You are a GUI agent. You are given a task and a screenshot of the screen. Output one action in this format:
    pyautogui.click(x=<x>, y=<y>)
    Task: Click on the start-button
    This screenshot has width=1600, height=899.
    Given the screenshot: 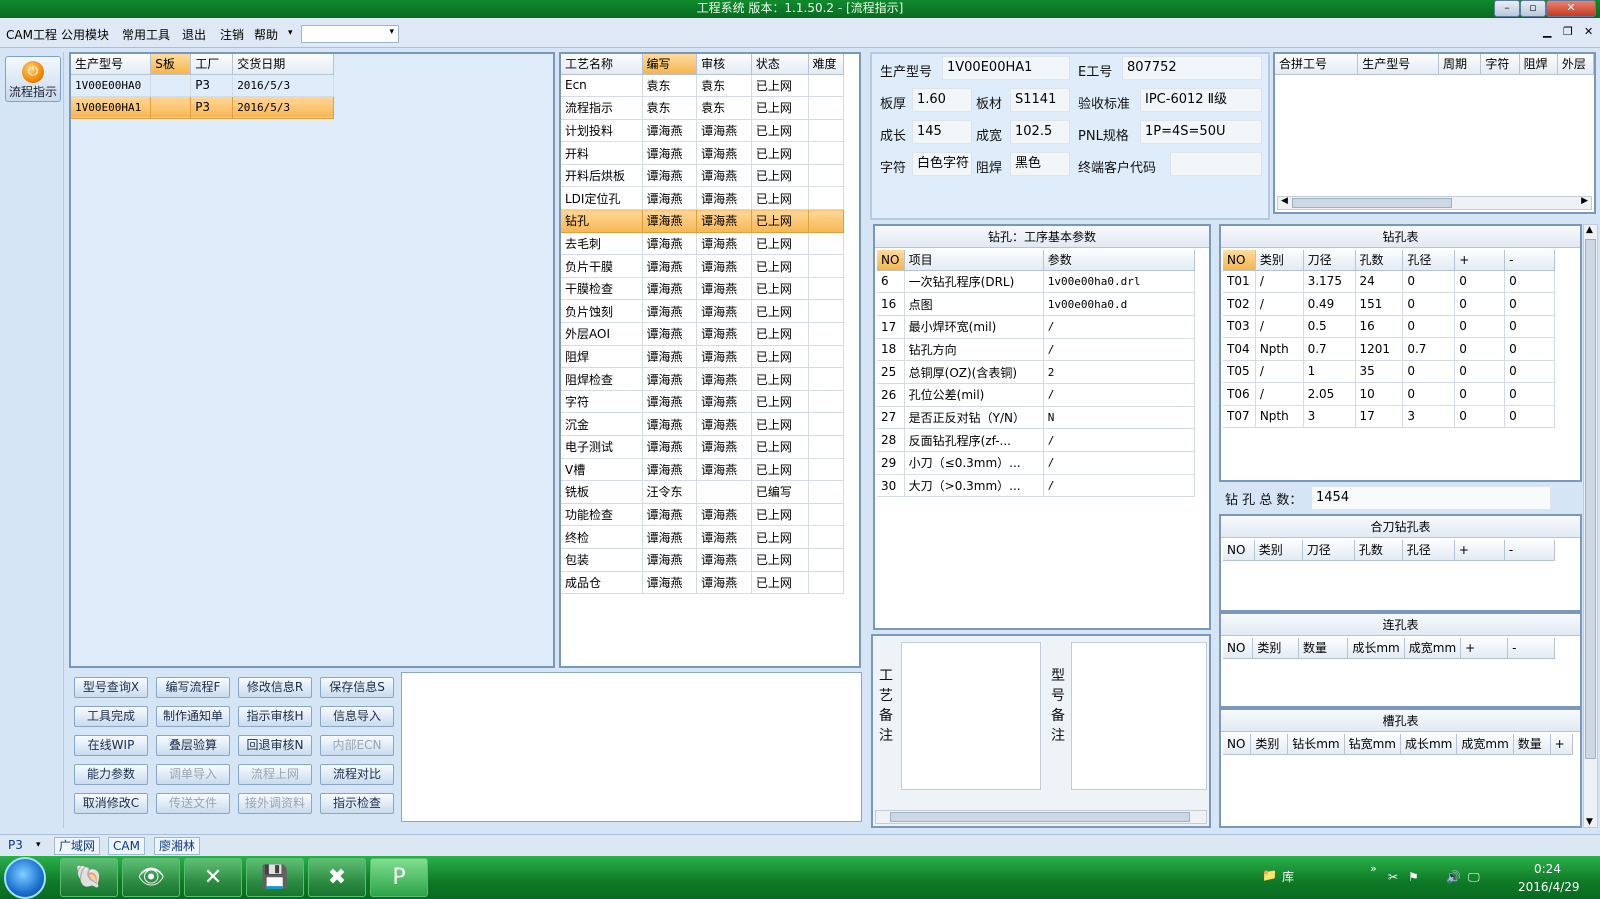 What is the action you would take?
    pyautogui.click(x=25, y=878)
    